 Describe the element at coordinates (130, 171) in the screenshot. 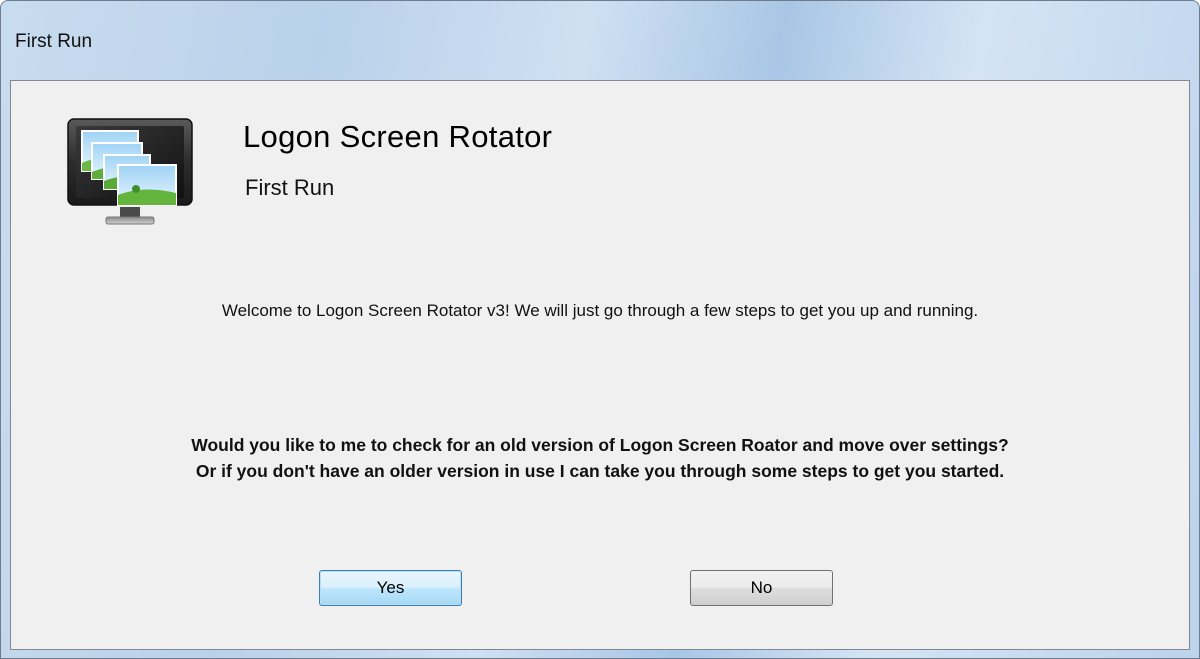

I see `monitor-with-pictures-icon` at that location.